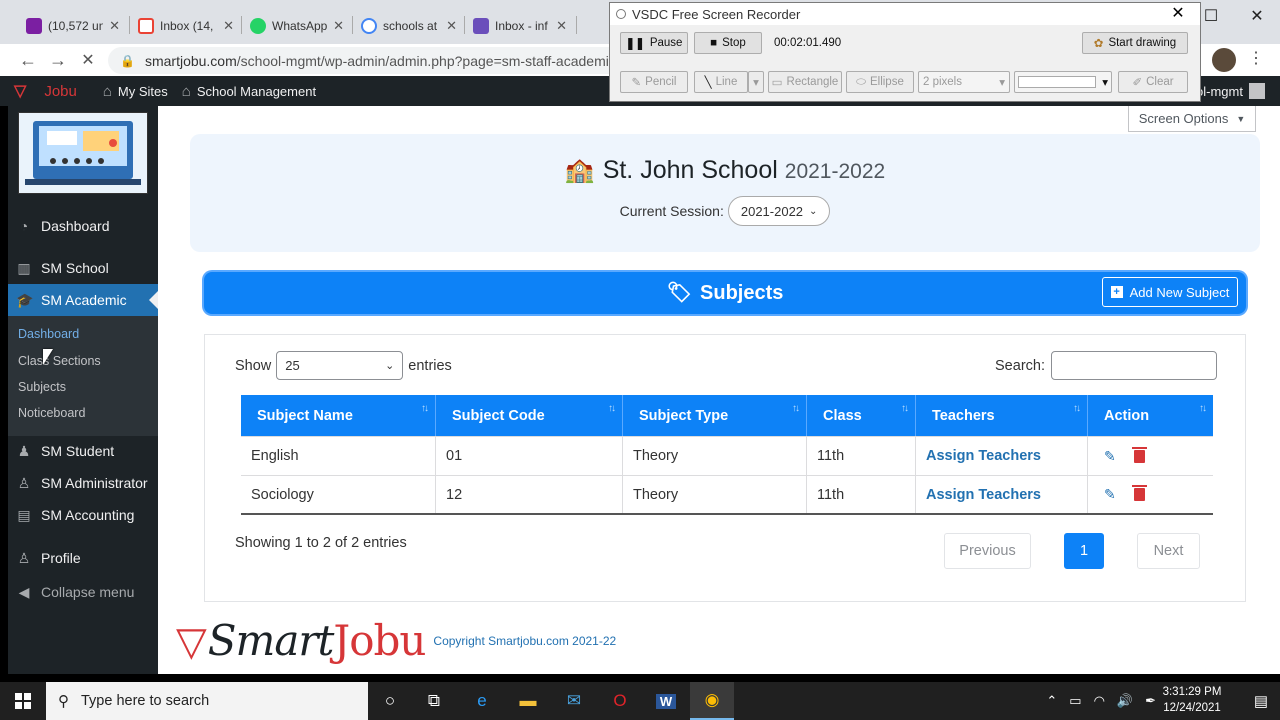  What do you see at coordinates (1002, 415) in the screenshot?
I see `column-header-teachers: Teachers ↑↓` at bounding box center [1002, 415].